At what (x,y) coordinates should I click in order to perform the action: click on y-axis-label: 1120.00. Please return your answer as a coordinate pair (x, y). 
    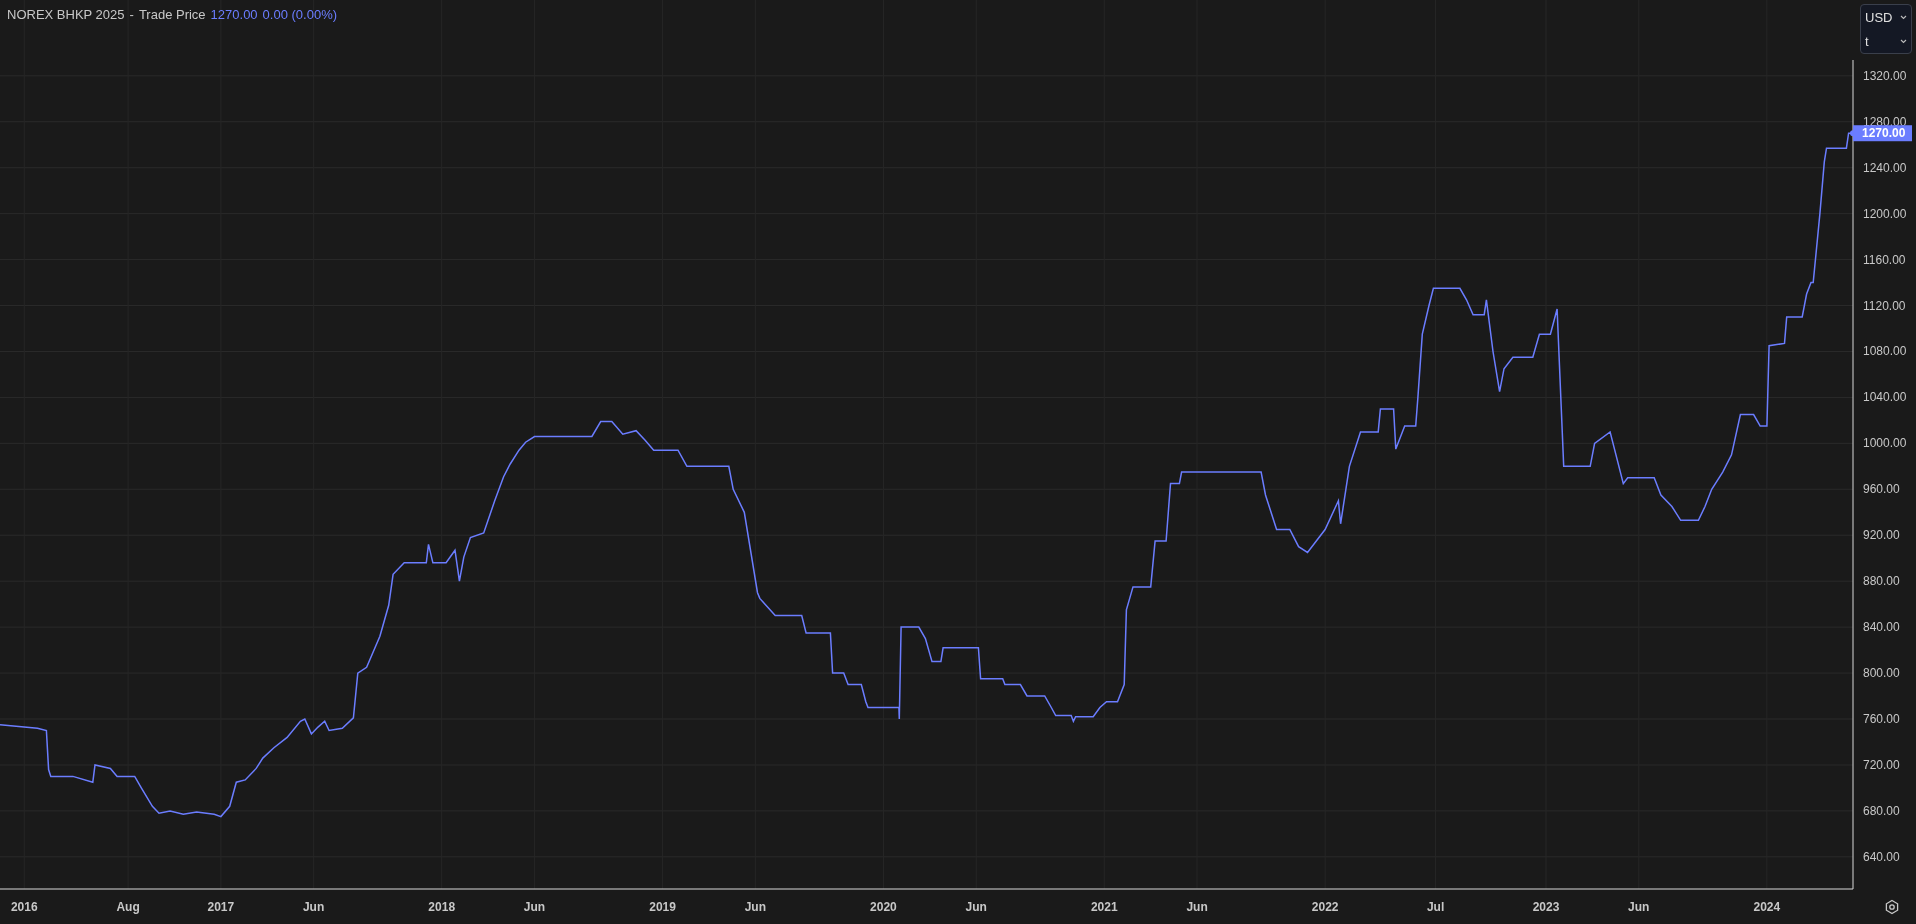
    Looking at the image, I should click on (1884, 305).